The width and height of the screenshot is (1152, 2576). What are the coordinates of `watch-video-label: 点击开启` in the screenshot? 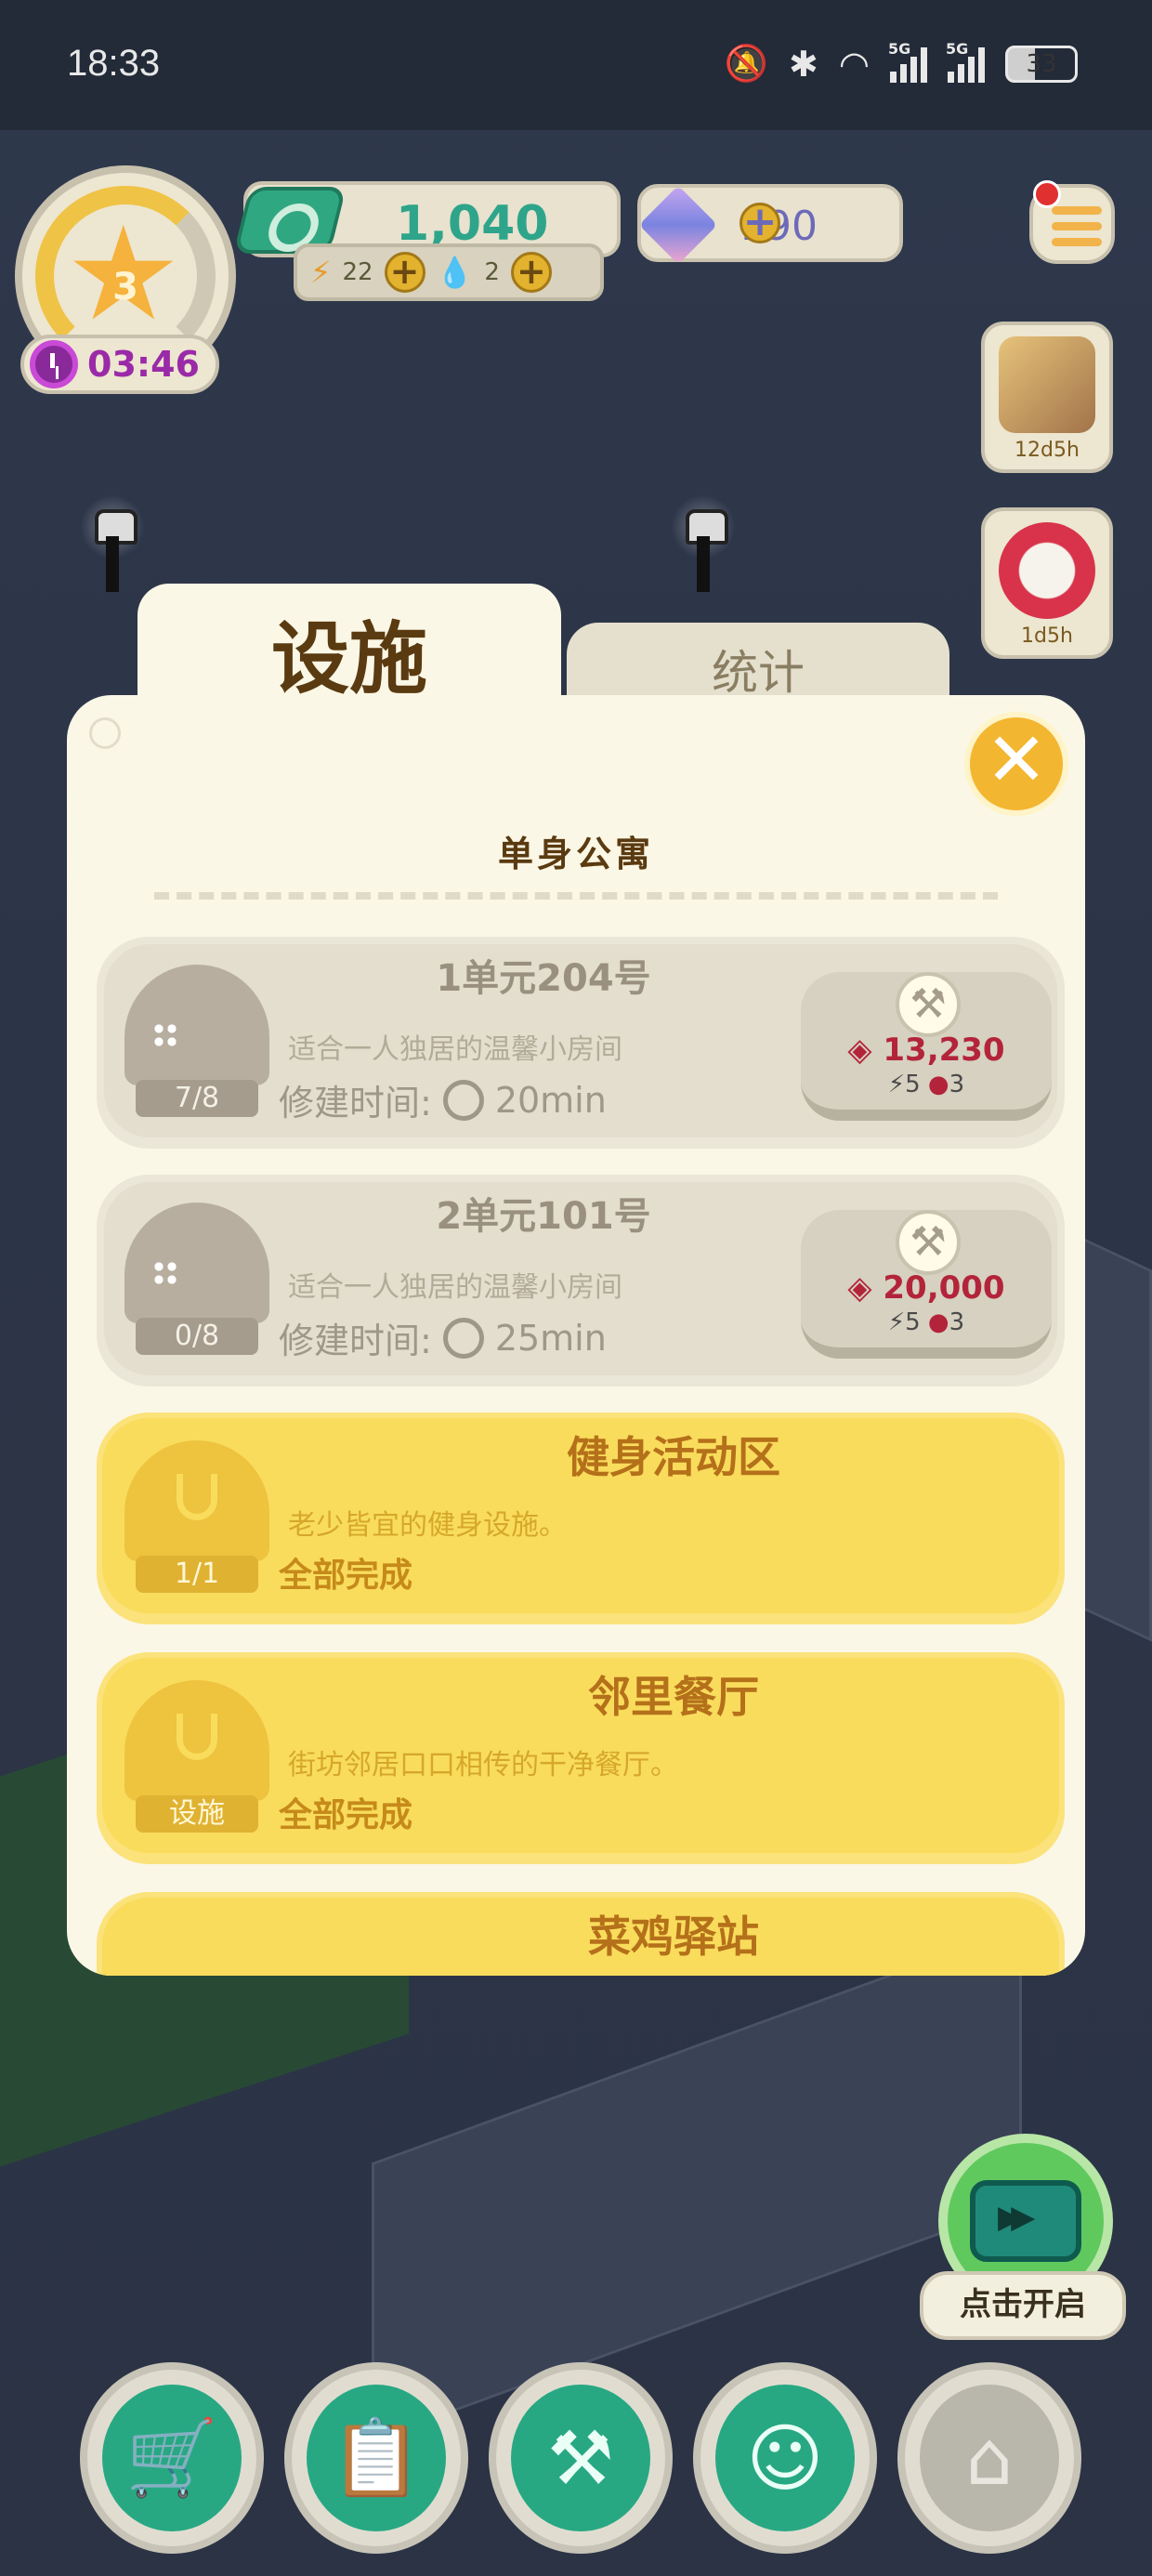 It's located at (1023, 2305).